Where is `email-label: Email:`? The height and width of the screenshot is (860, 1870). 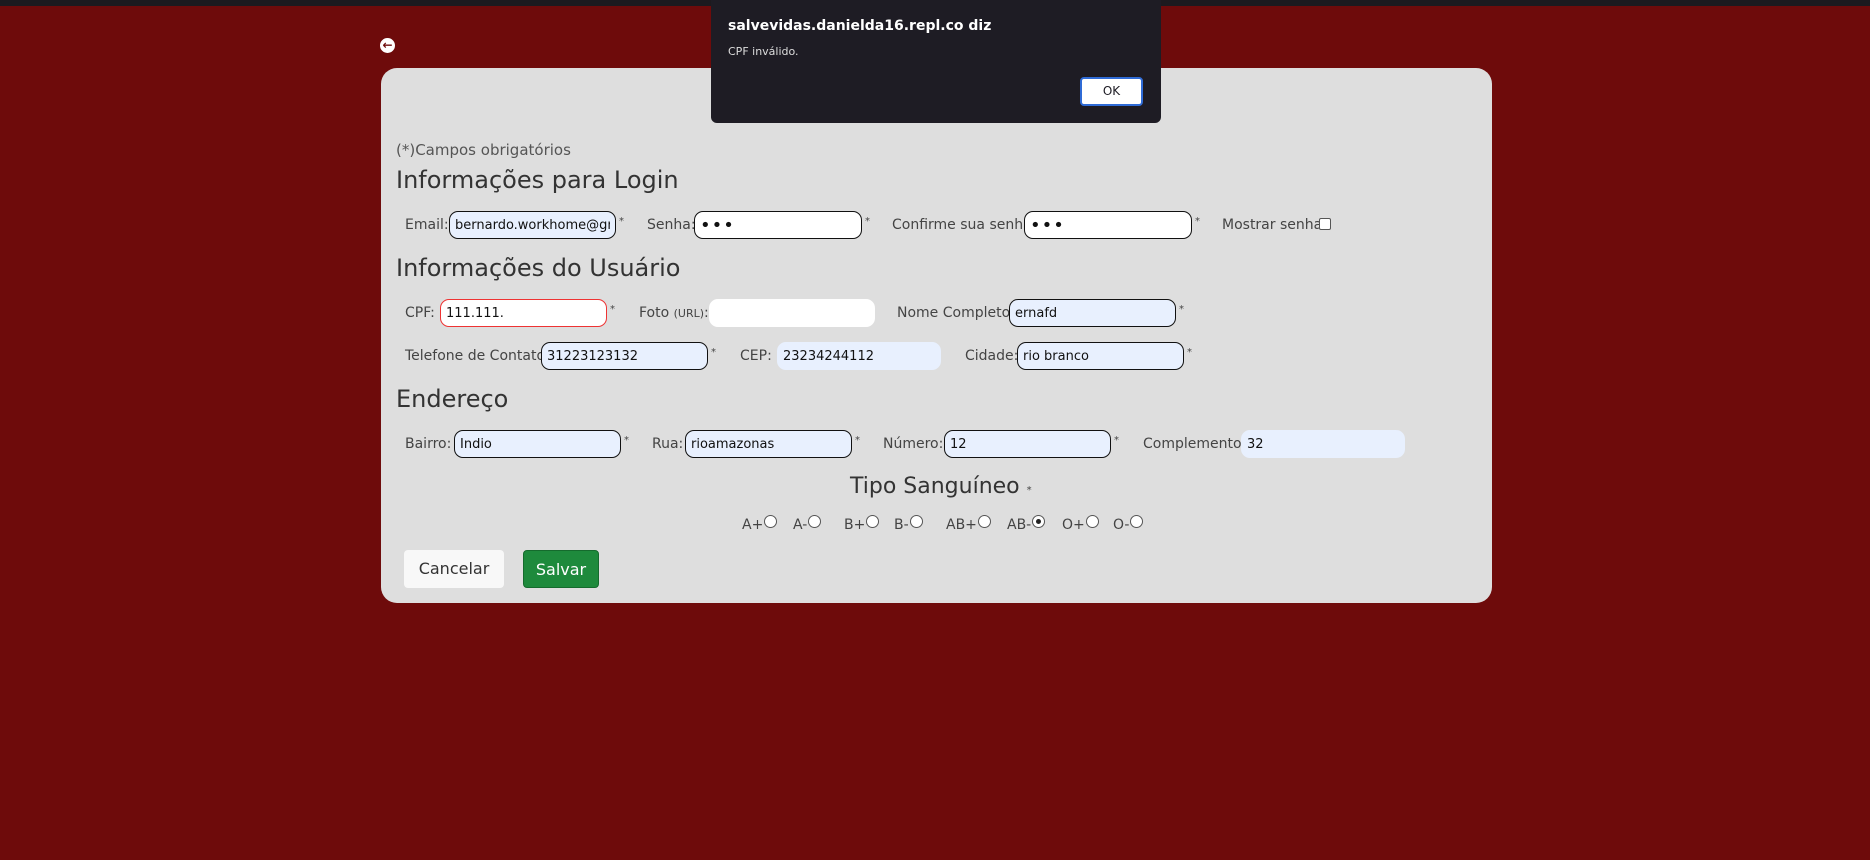
email-label: Email: is located at coordinates (427, 225).